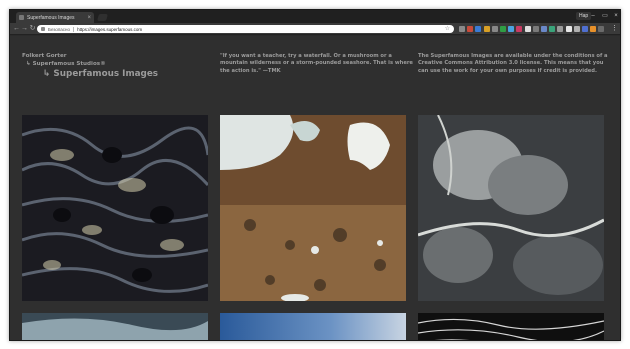 The width and height of the screenshot is (630, 349). Describe the element at coordinates (447, 29) in the screenshot. I see `star-icon: ☆` at that location.